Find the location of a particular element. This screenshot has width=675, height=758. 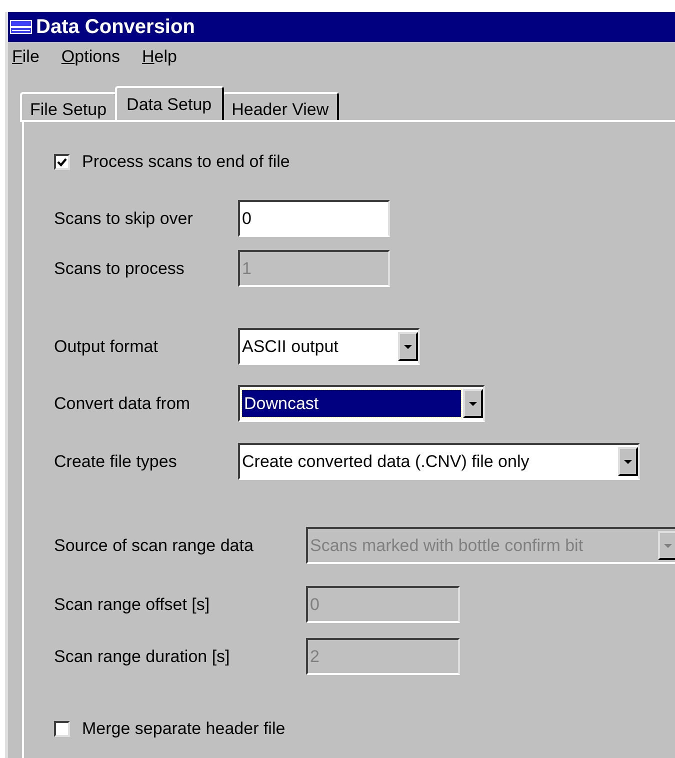

field-label: Scans to skip over is located at coordinates (124, 219).